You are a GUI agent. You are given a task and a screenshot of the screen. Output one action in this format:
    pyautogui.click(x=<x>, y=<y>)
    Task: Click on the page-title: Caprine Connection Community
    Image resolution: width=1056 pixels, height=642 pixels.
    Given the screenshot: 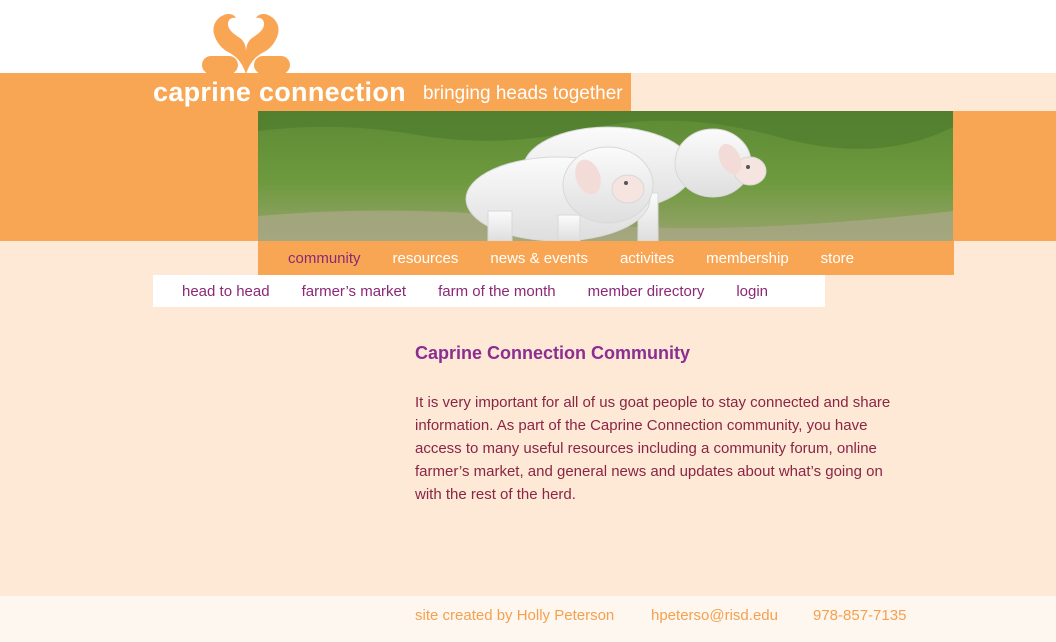 What is the action you would take?
    pyautogui.click(x=553, y=353)
    